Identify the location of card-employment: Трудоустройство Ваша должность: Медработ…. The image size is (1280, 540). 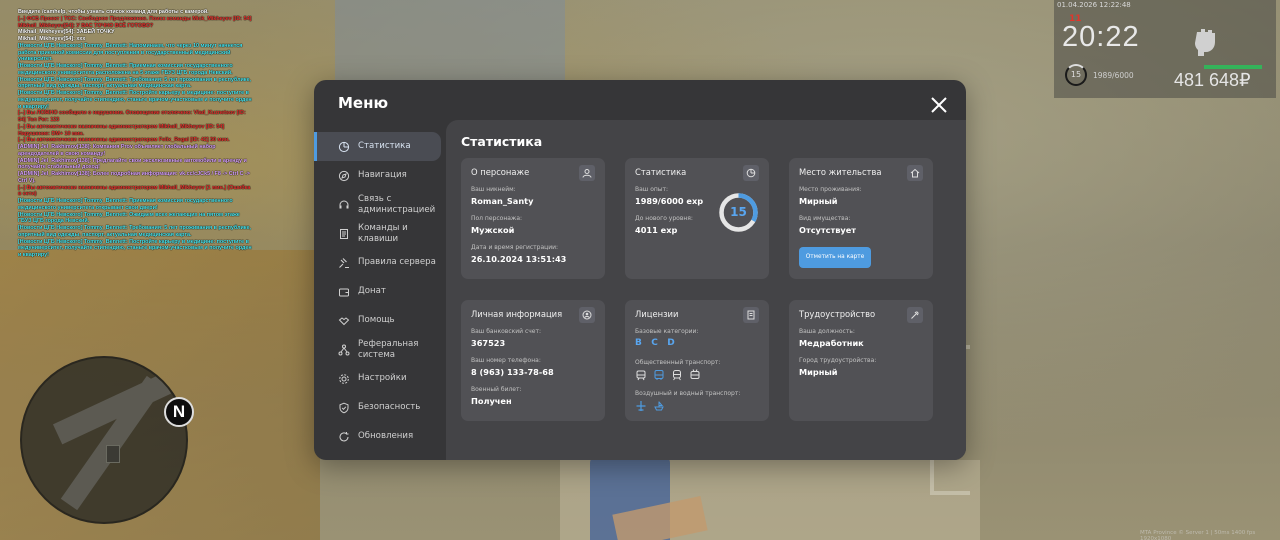
(861, 360).